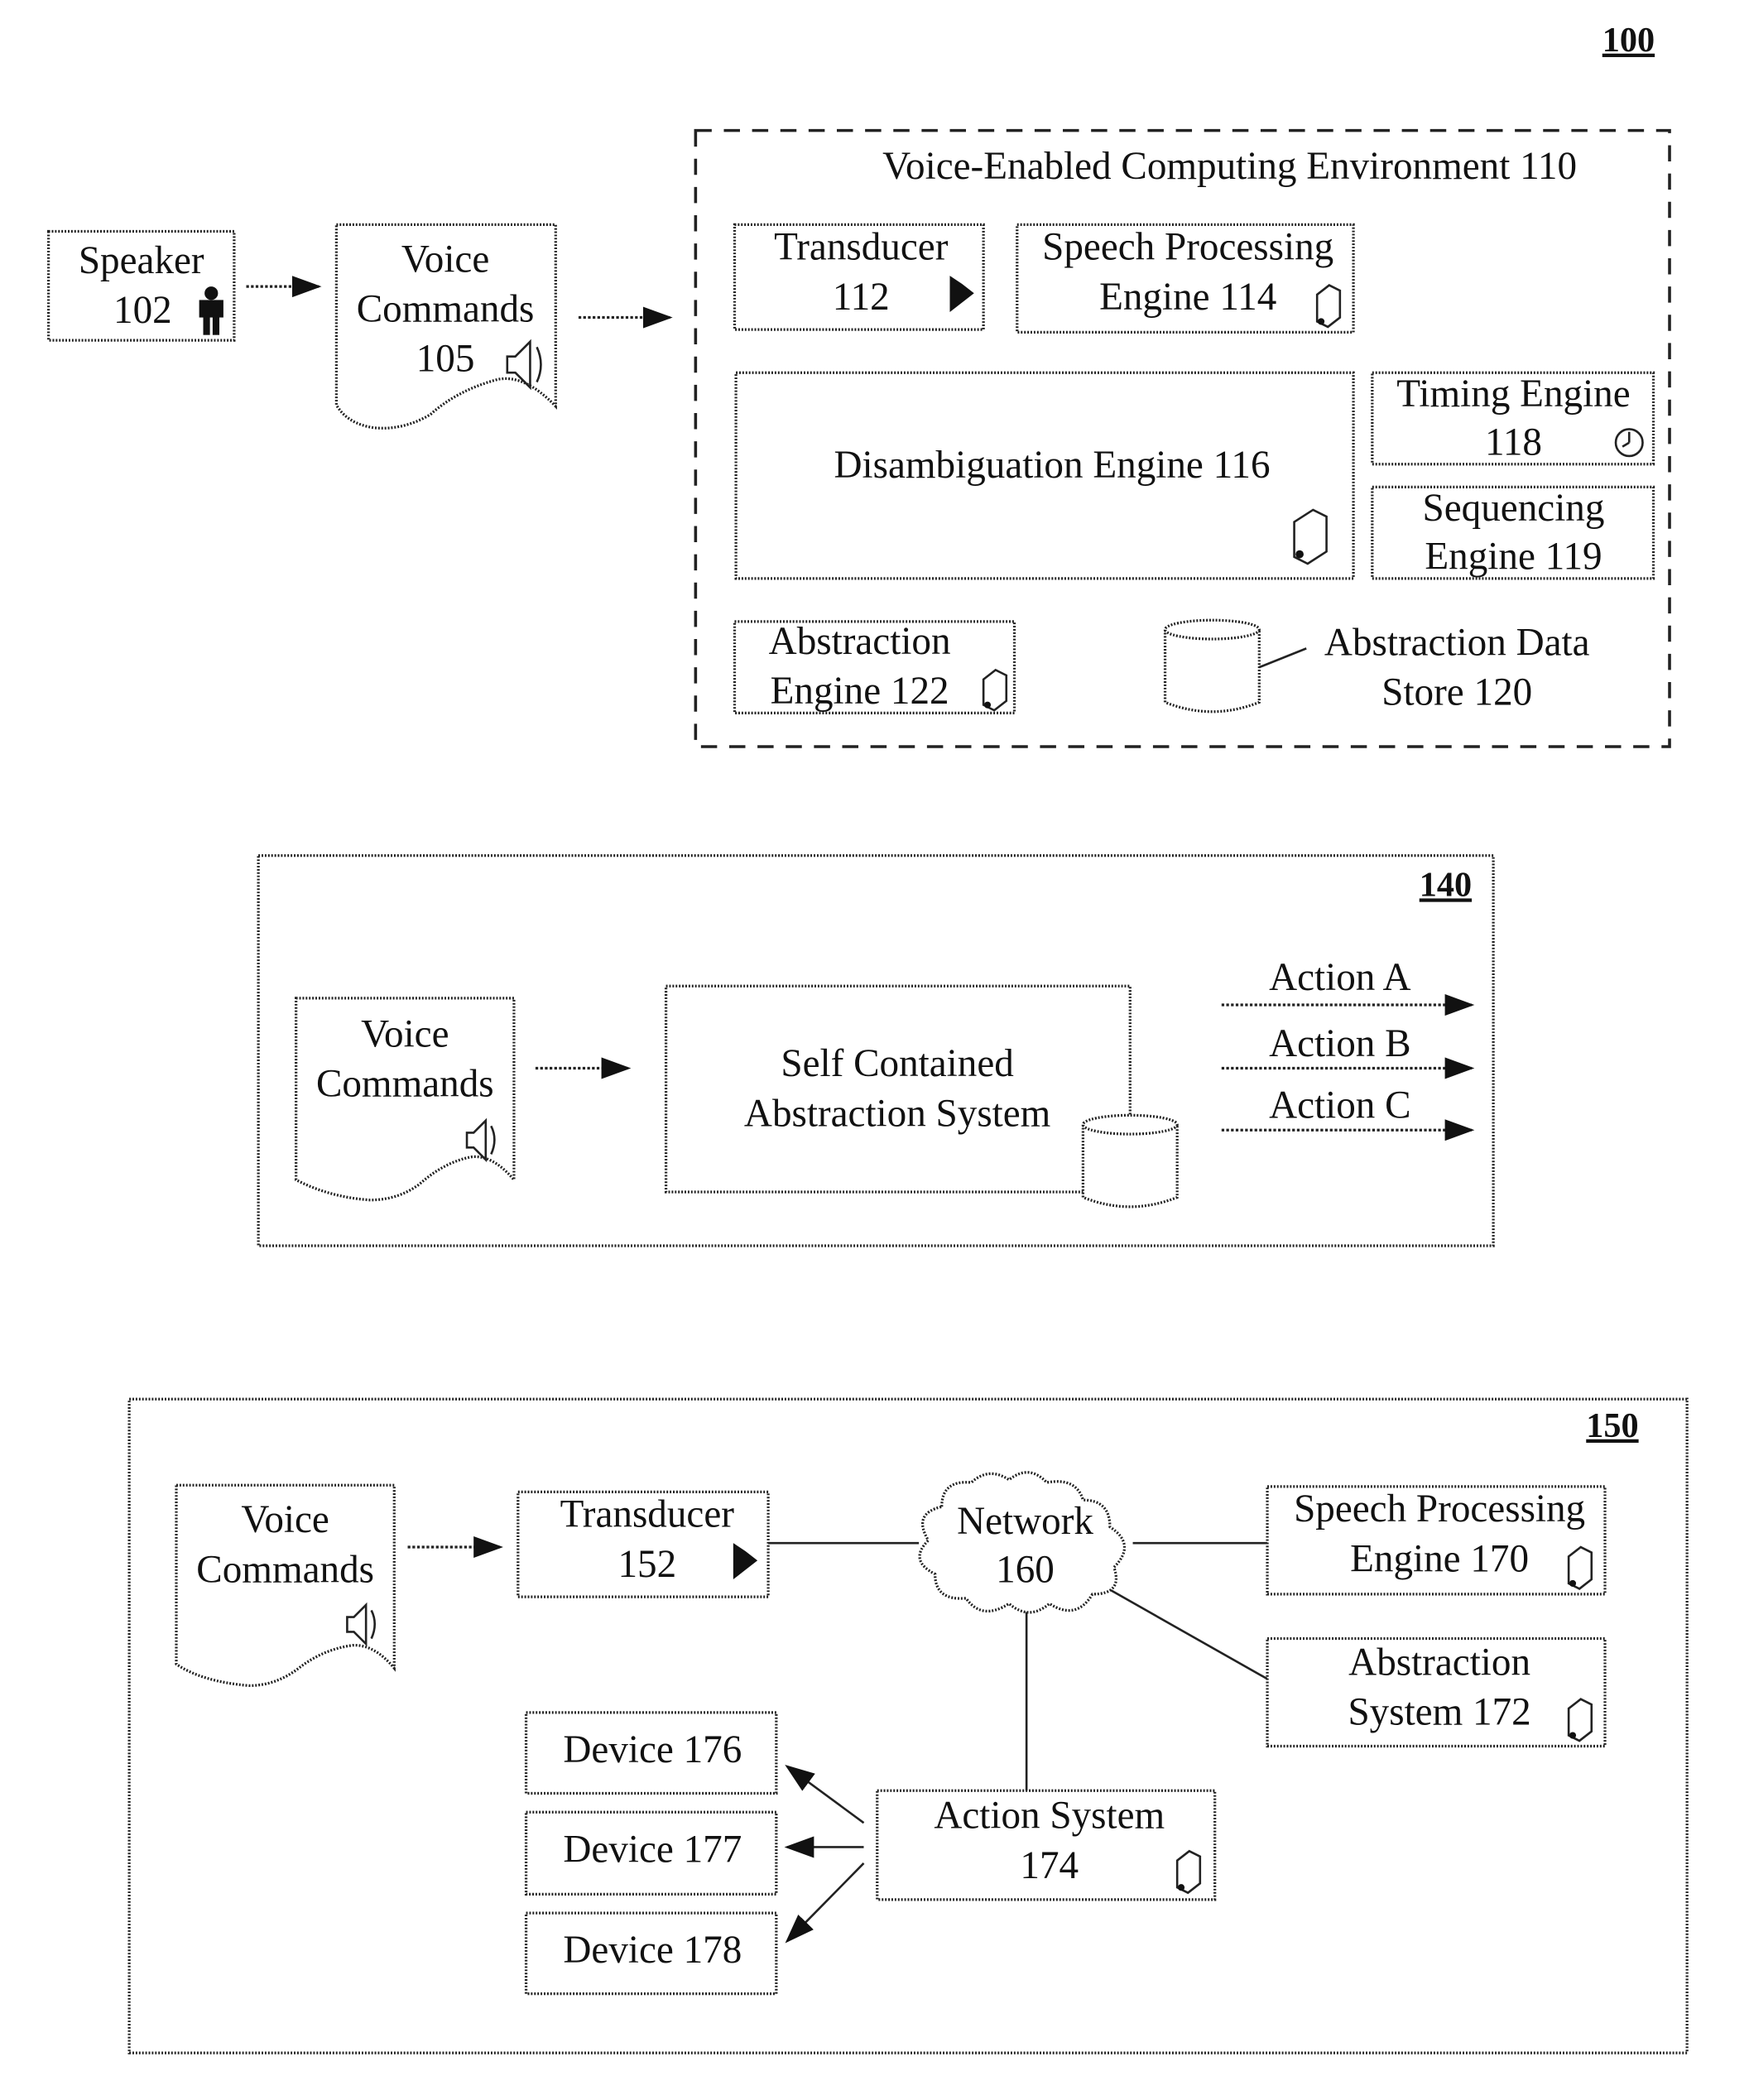  What do you see at coordinates (1230, 166) in the screenshot?
I see `environment-title: Voice-Enabled Computing Environment 110` at bounding box center [1230, 166].